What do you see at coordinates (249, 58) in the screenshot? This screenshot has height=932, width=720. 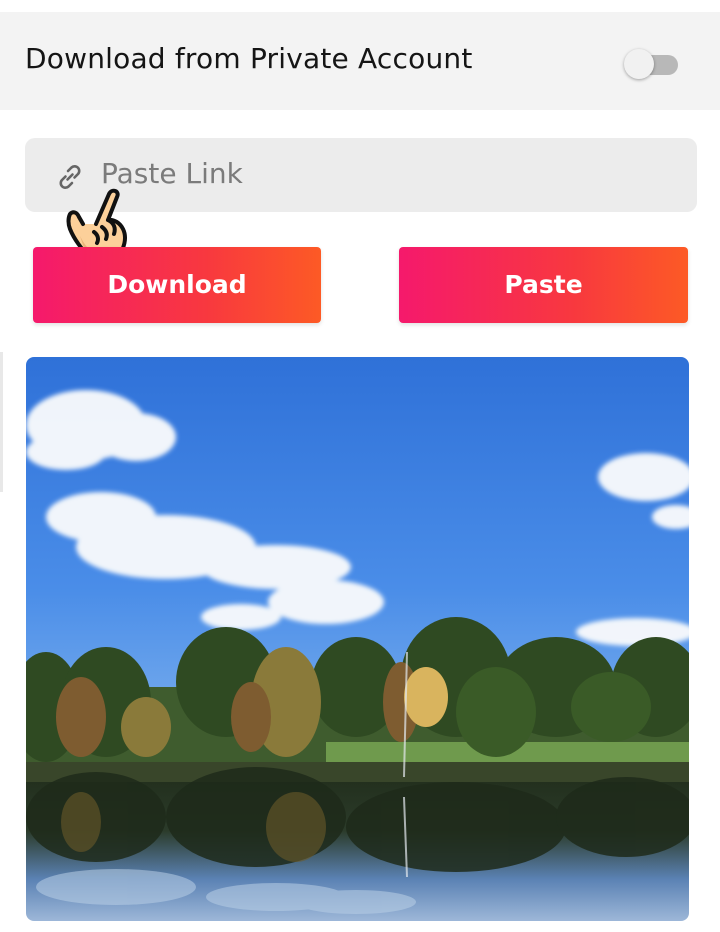 I see `private-account-label: Download from Private Account` at bounding box center [249, 58].